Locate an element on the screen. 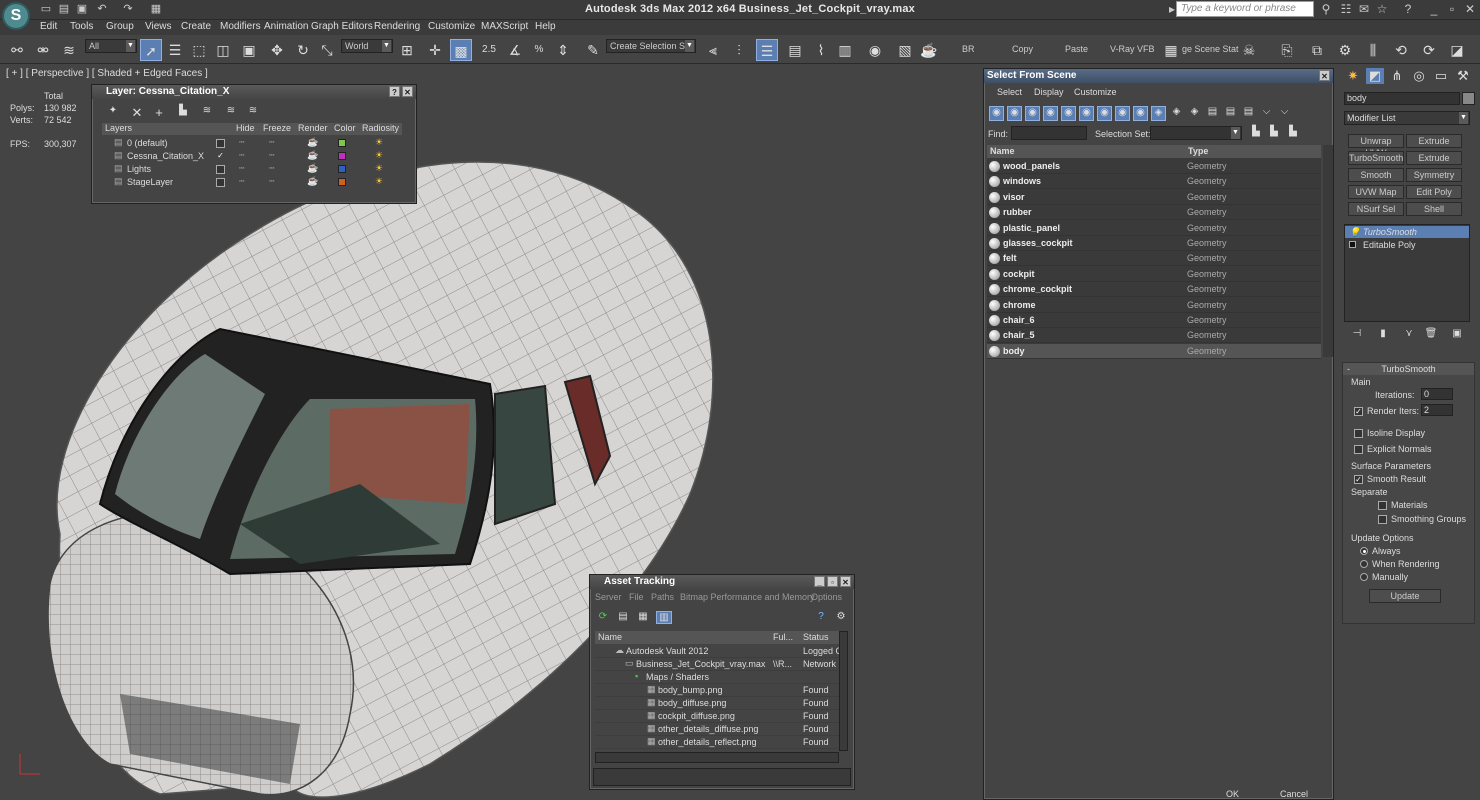 The height and width of the screenshot is (800, 1480). settings-icon: ⚙ is located at coordinates (841, 616).